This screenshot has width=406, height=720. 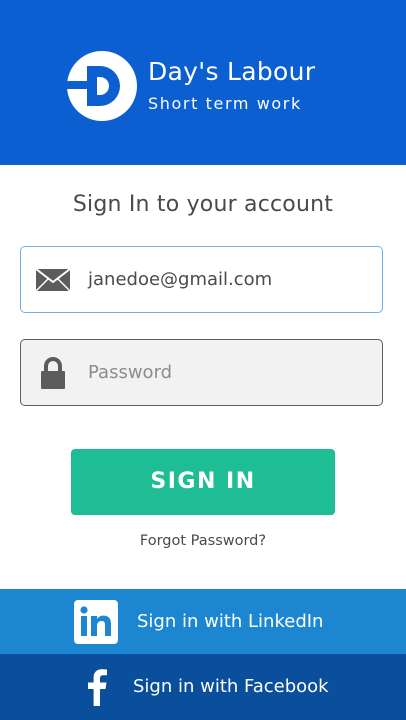 I want to click on linkedin-signin-button: Sign in with LinkedIn, so click(x=203, y=622).